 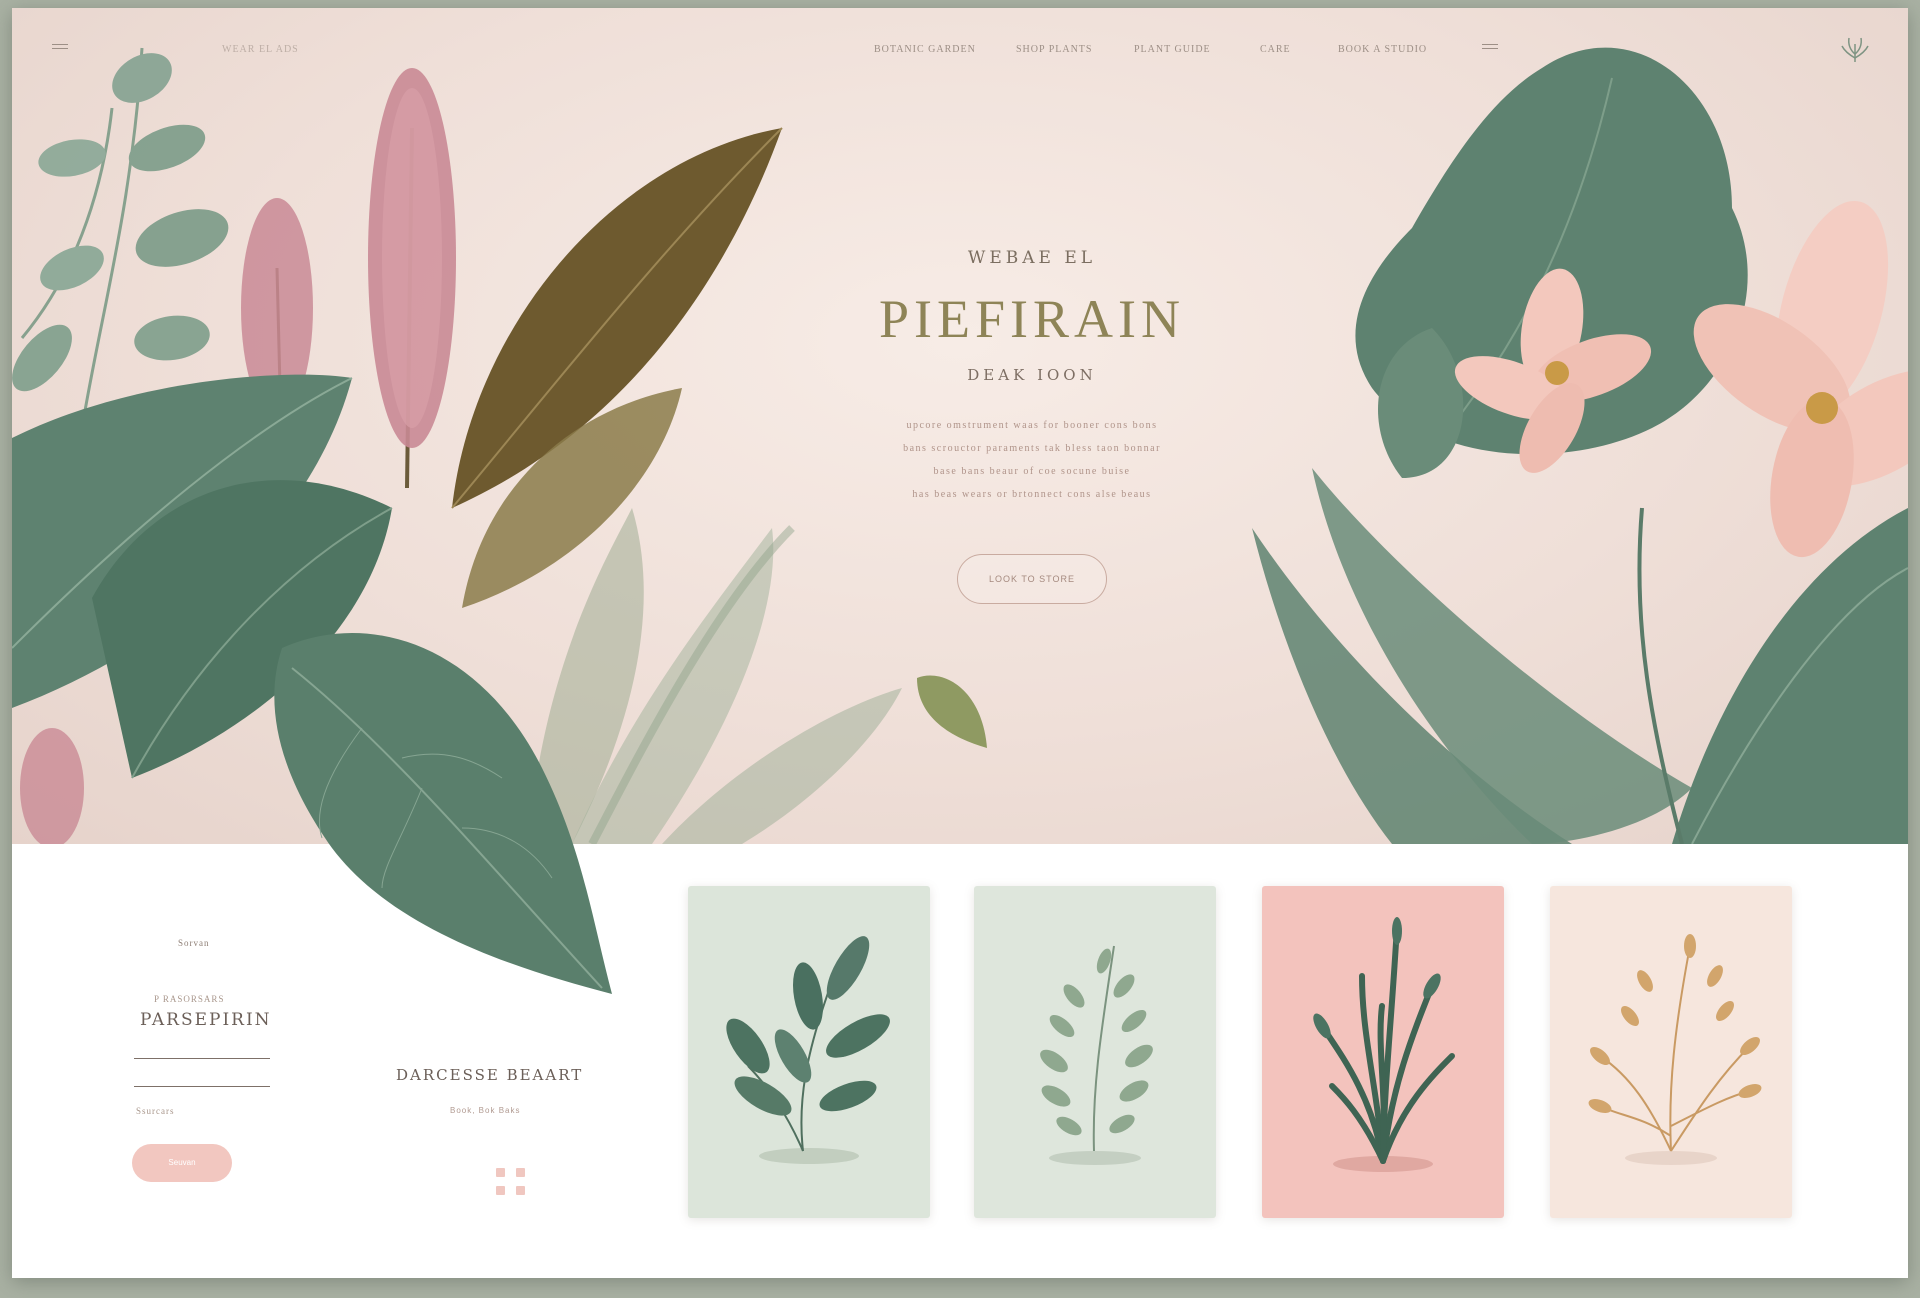 What do you see at coordinates (1031, 319) in the screenshot?
I see `hero-headline: PIEFIRAIN` at bounding box center [1031, 319].